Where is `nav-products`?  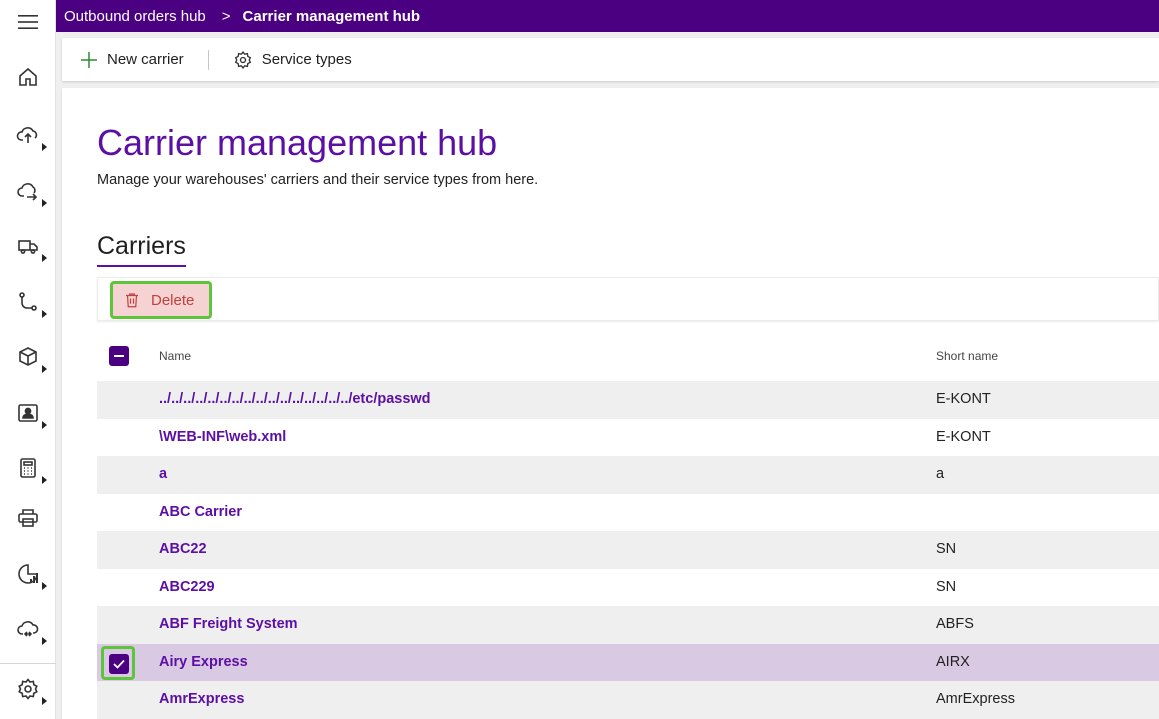 nav-products is located at coordinates (28, 357).